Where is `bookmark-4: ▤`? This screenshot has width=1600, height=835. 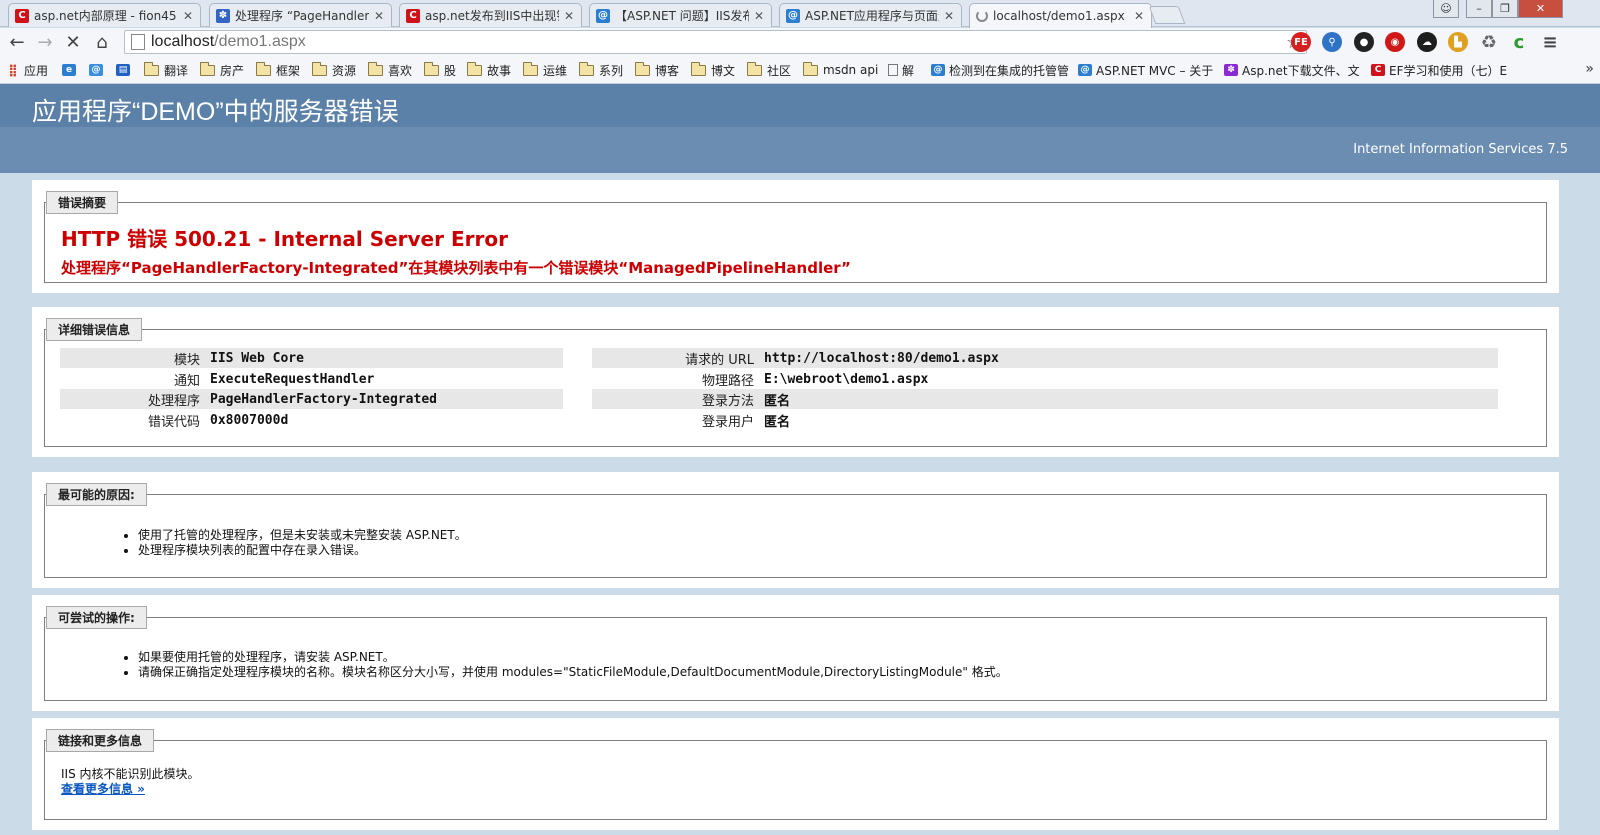
bookmark-4: ▤ is located at coordinates (125, 70).